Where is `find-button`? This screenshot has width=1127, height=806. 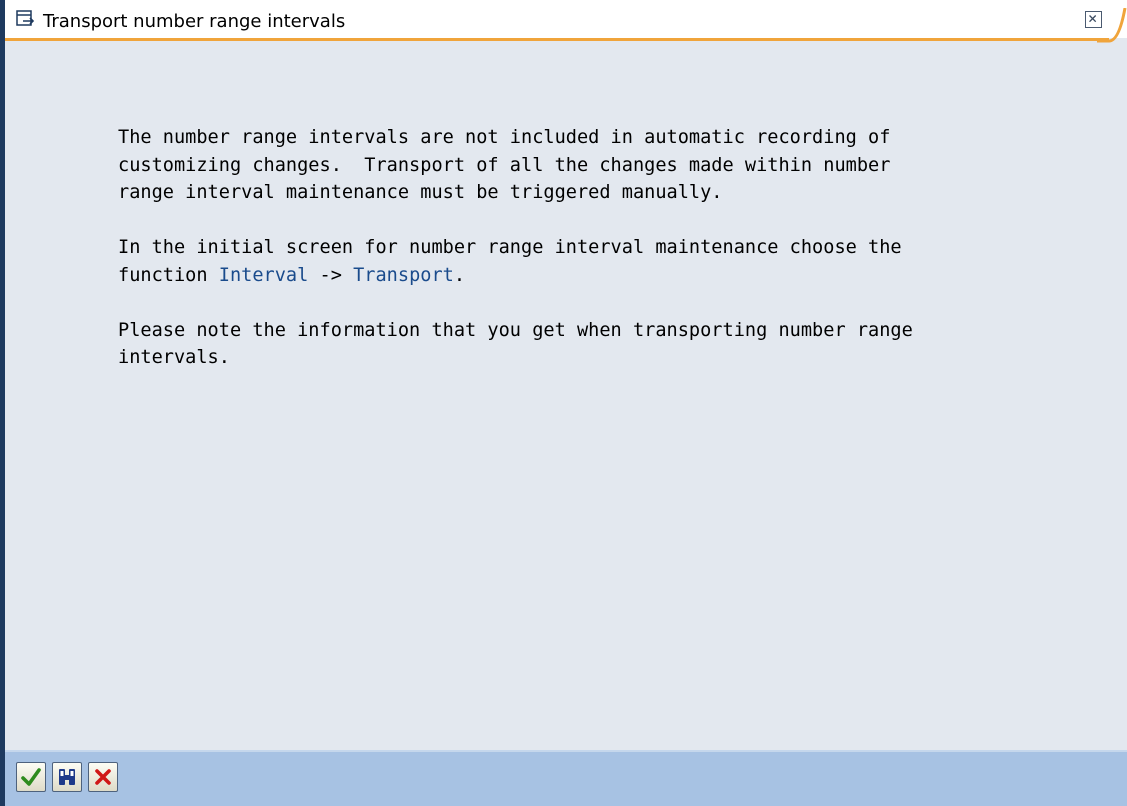 find-button is located at coordinates (67, 777).